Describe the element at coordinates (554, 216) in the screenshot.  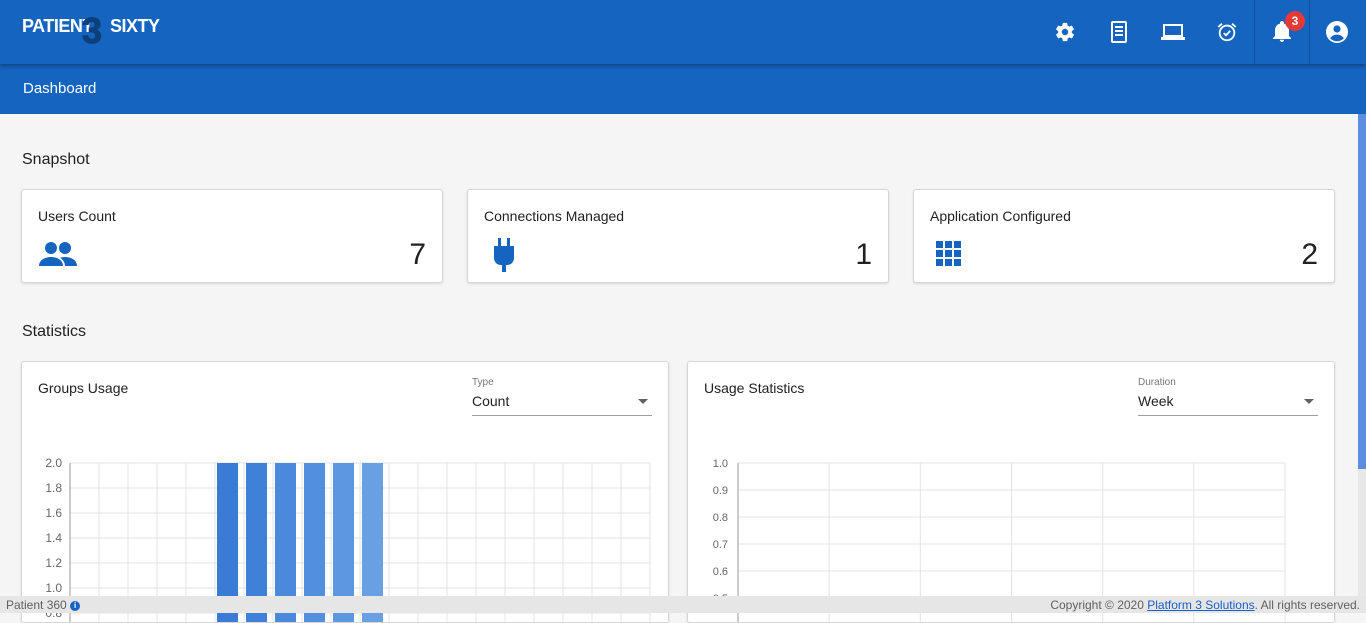
I see `card-label: Connections Managed` at that location.